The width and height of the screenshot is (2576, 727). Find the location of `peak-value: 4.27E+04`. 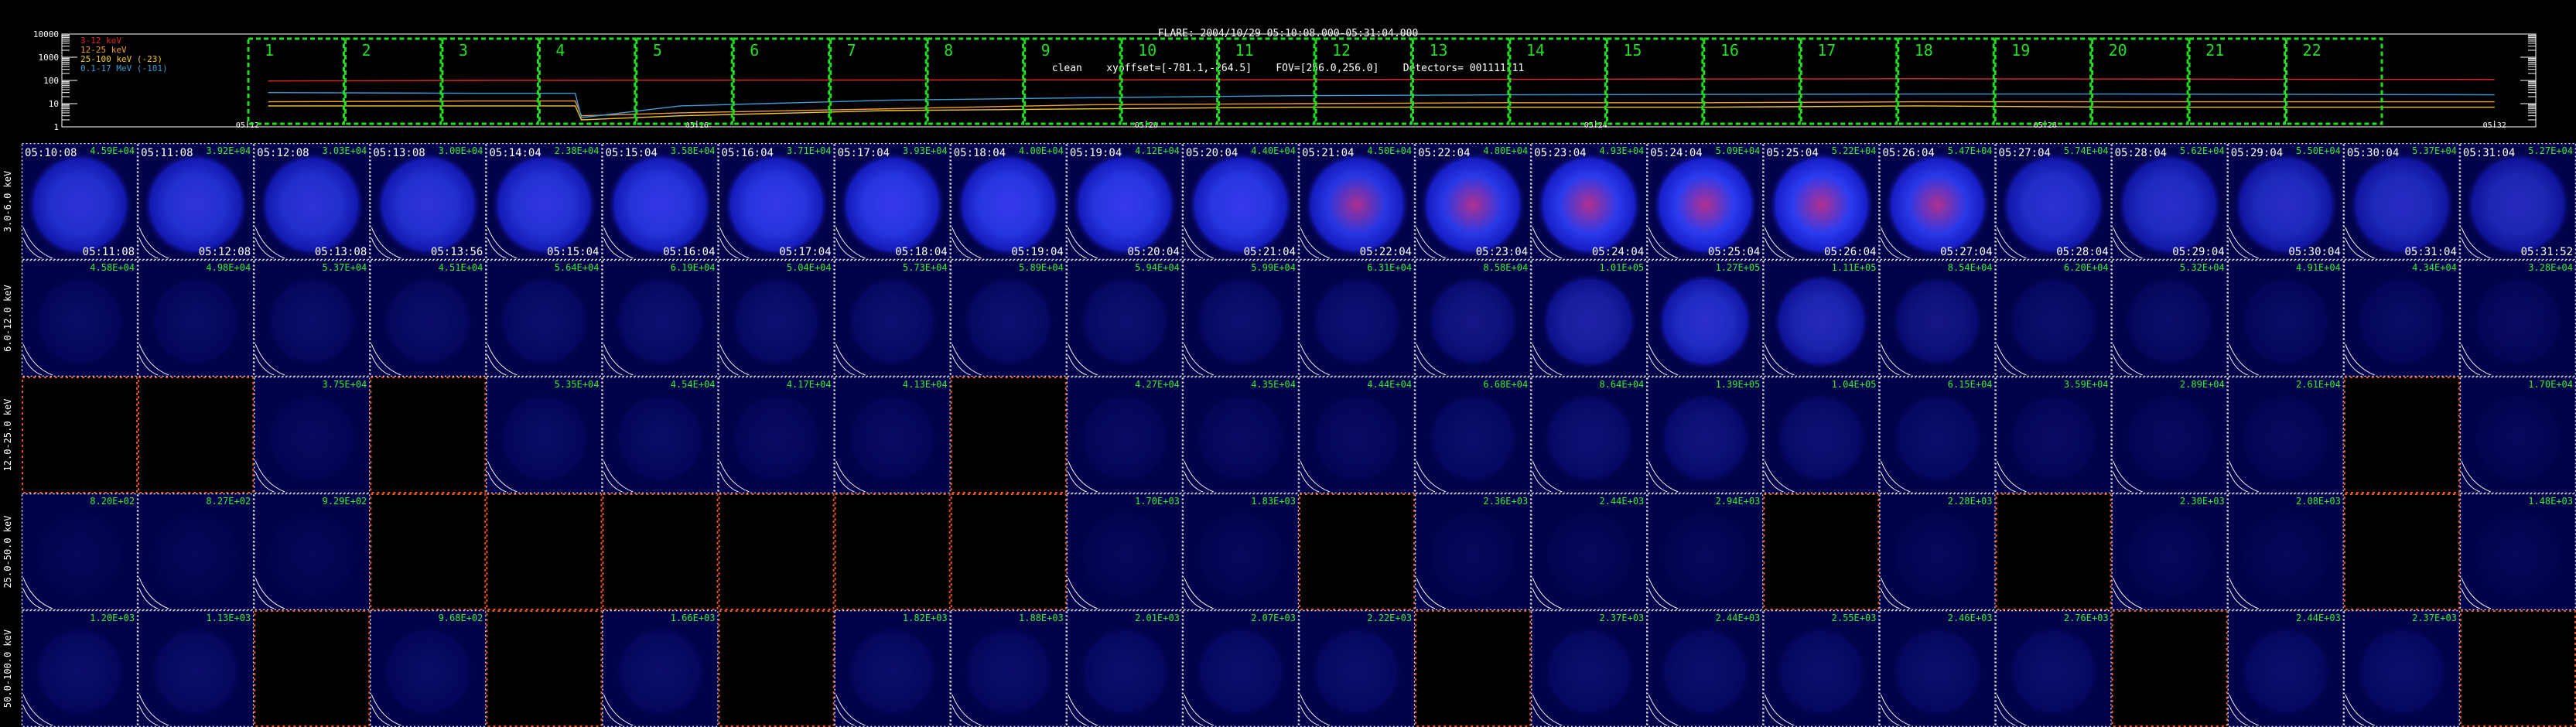

peak-value: 4.27E+04 is located at coordinates (1157, 384).